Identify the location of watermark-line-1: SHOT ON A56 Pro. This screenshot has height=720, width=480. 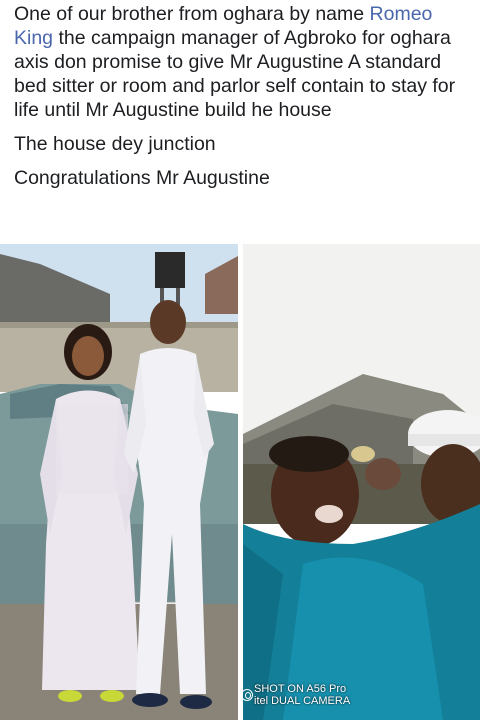
(300, 689).